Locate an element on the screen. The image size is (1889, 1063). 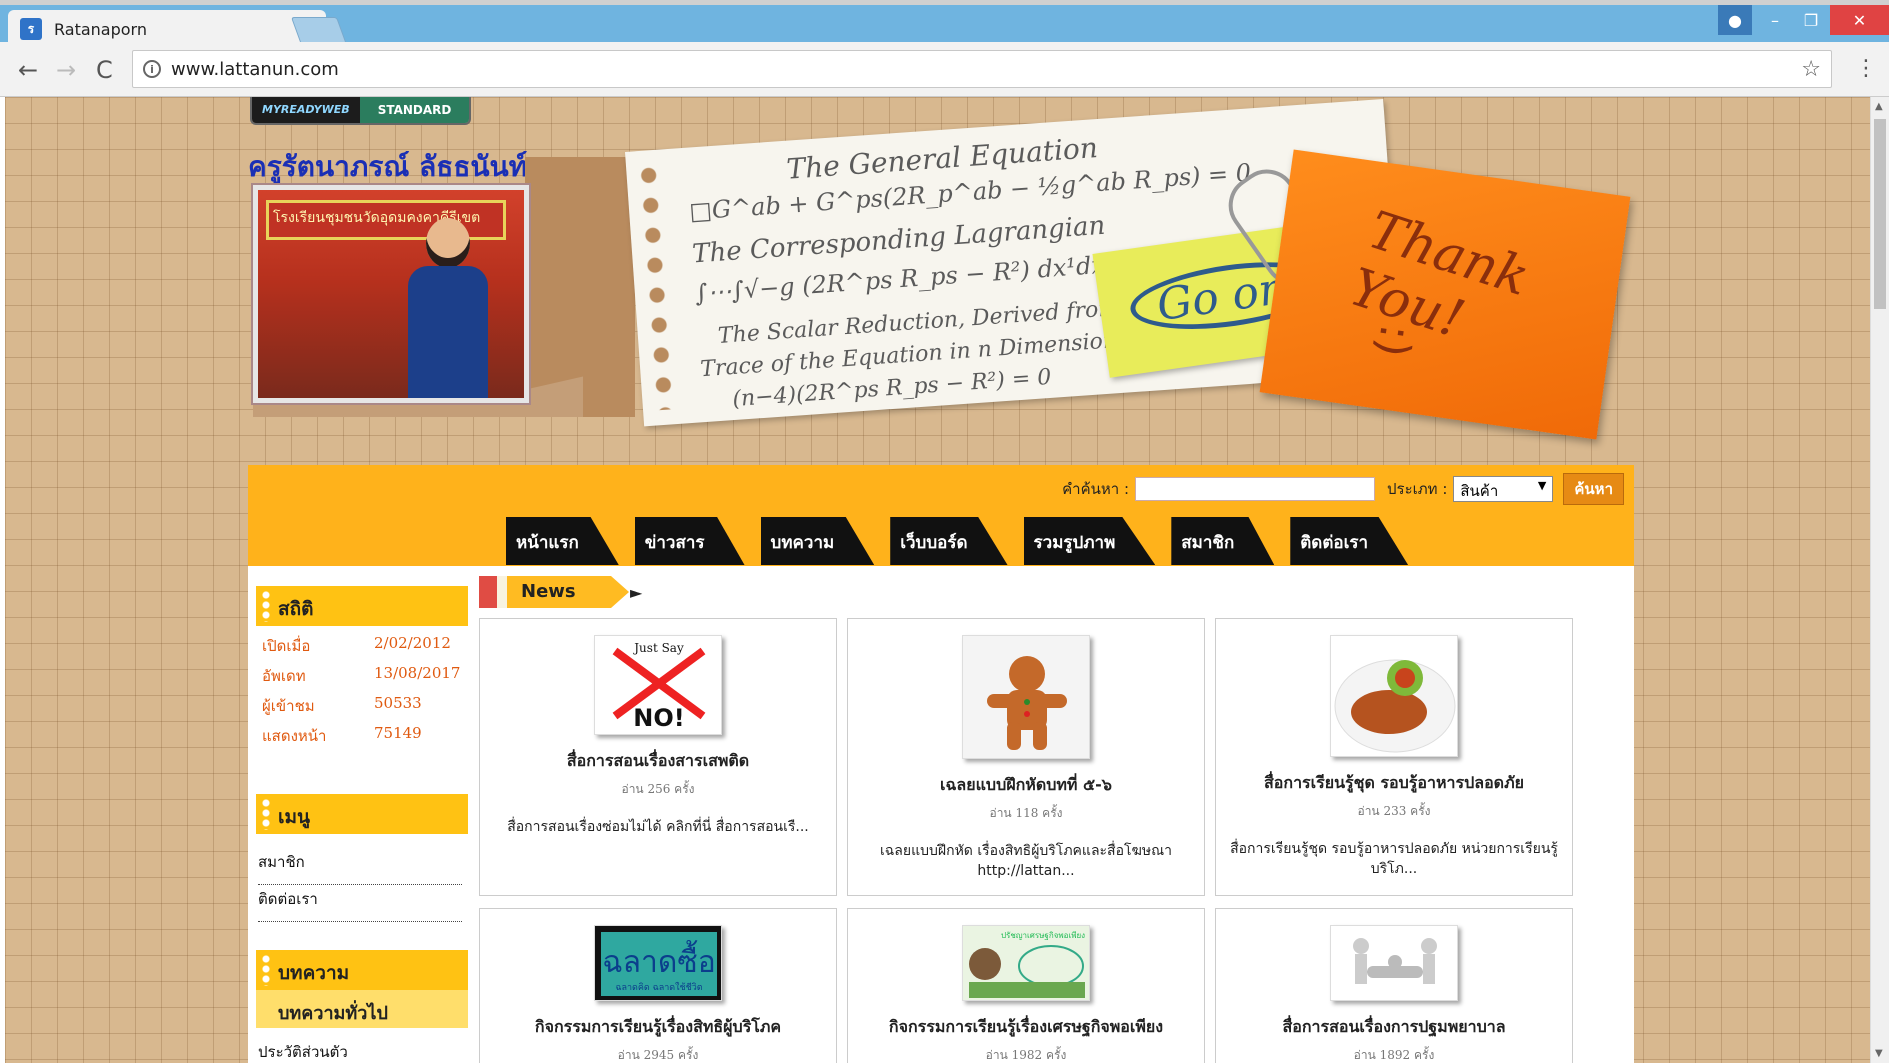
arrow-right-icon: ► is located at coordinates (636, 592).